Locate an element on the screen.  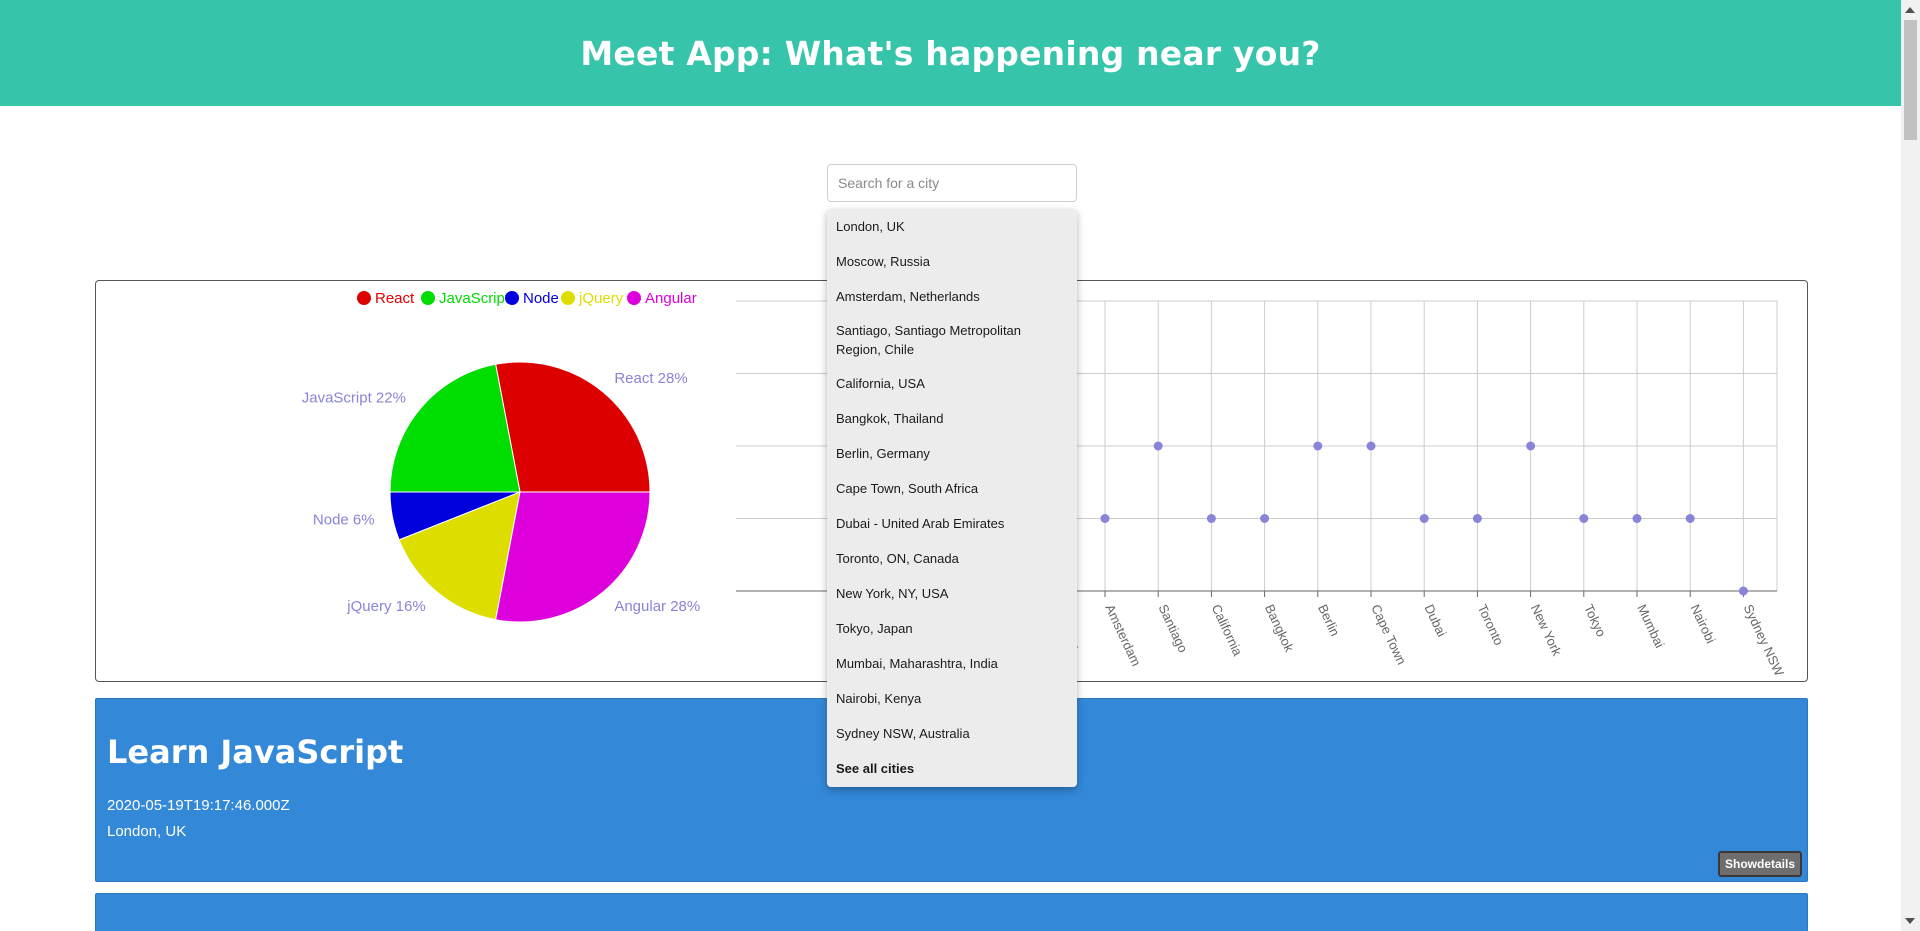
city-suggestion-item: Tokyo, Japan is located at coordinates (952, 628).